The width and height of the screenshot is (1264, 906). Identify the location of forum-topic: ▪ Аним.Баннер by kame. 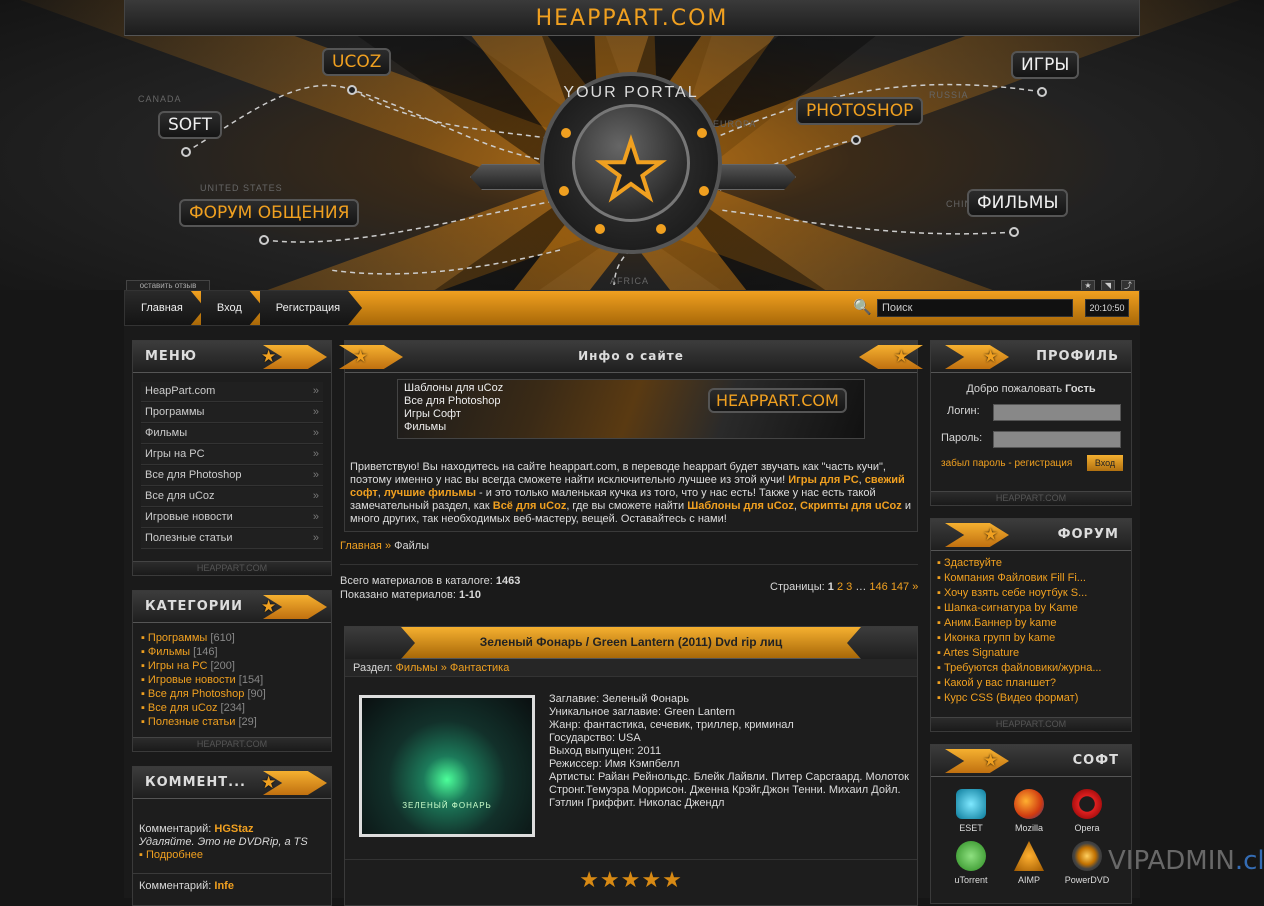
(1031, 623).